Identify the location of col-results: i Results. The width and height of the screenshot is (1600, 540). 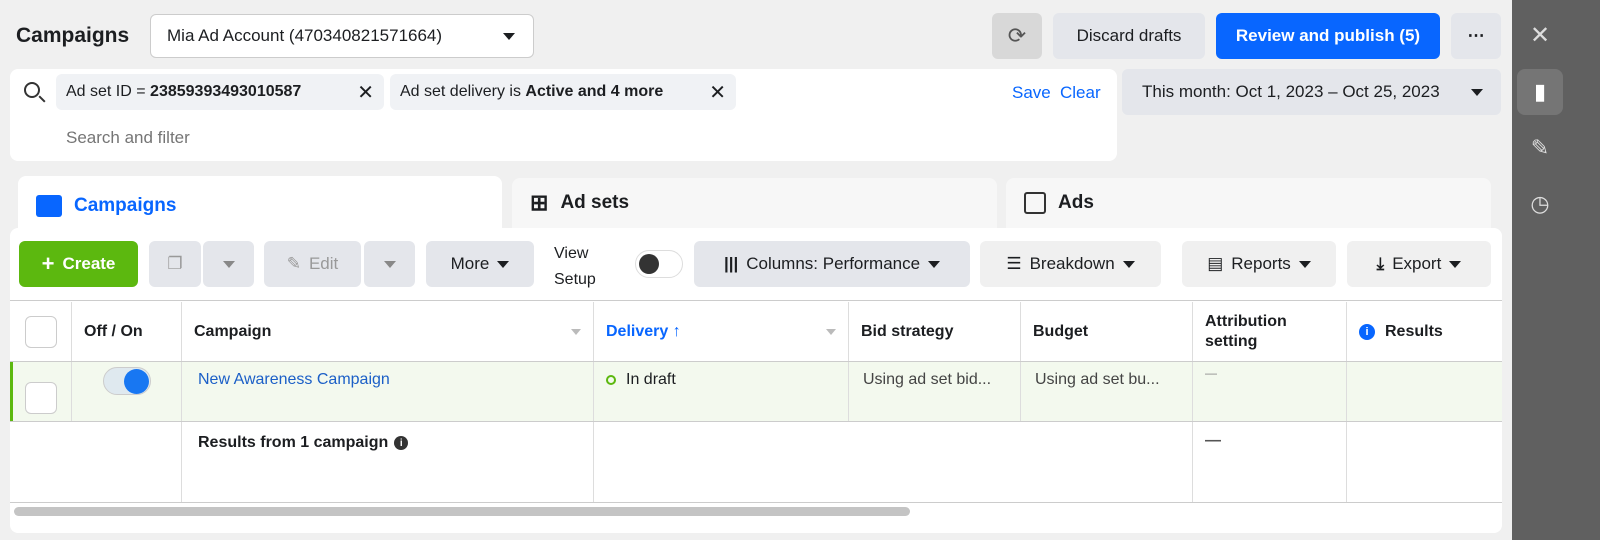
(1424, 332).